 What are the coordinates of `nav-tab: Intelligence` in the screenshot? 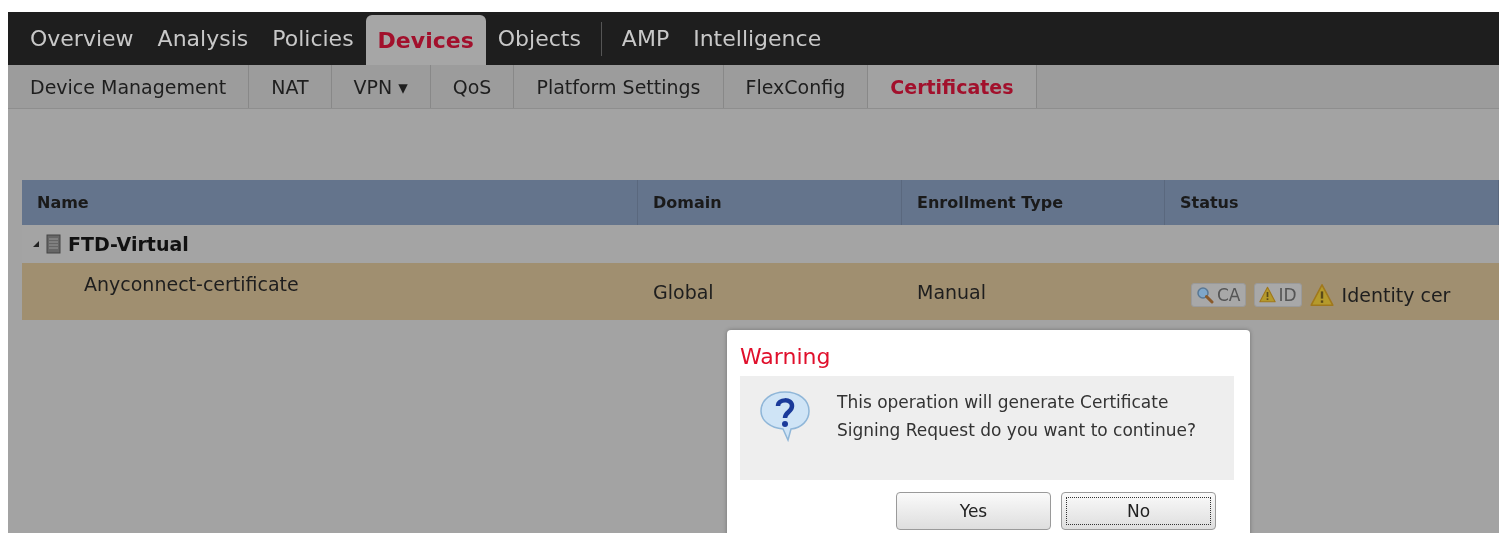 It's located at (757, 38).